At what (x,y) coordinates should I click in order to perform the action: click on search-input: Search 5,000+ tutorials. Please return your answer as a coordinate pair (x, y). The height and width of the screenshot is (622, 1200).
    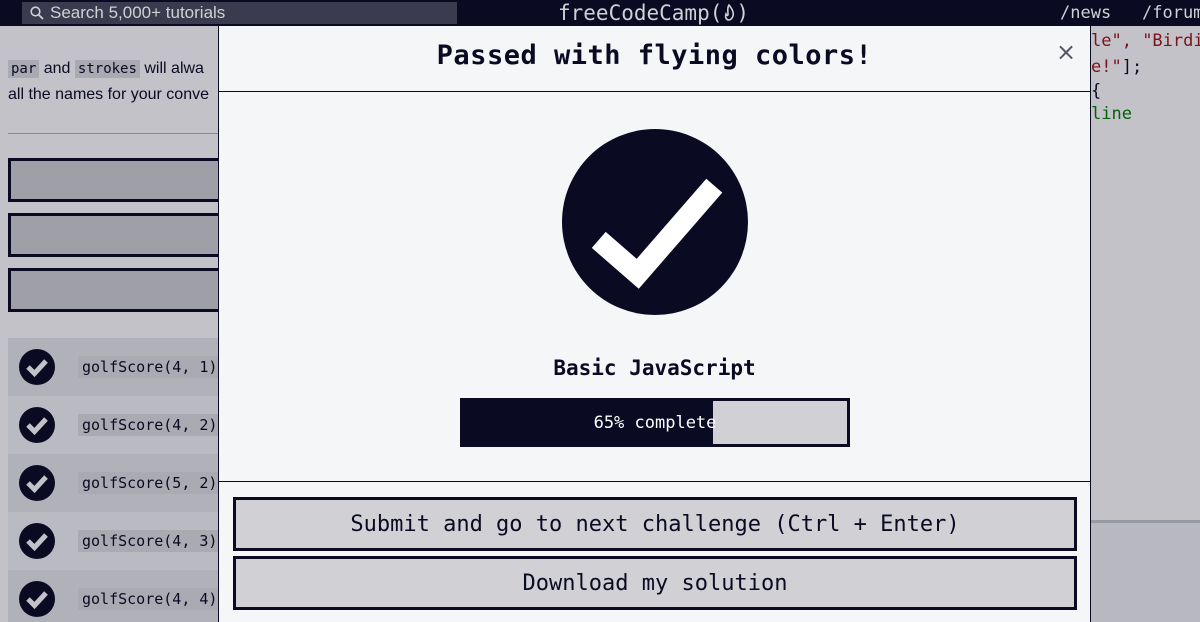
    Looking at the image, I should click on (137, 13).